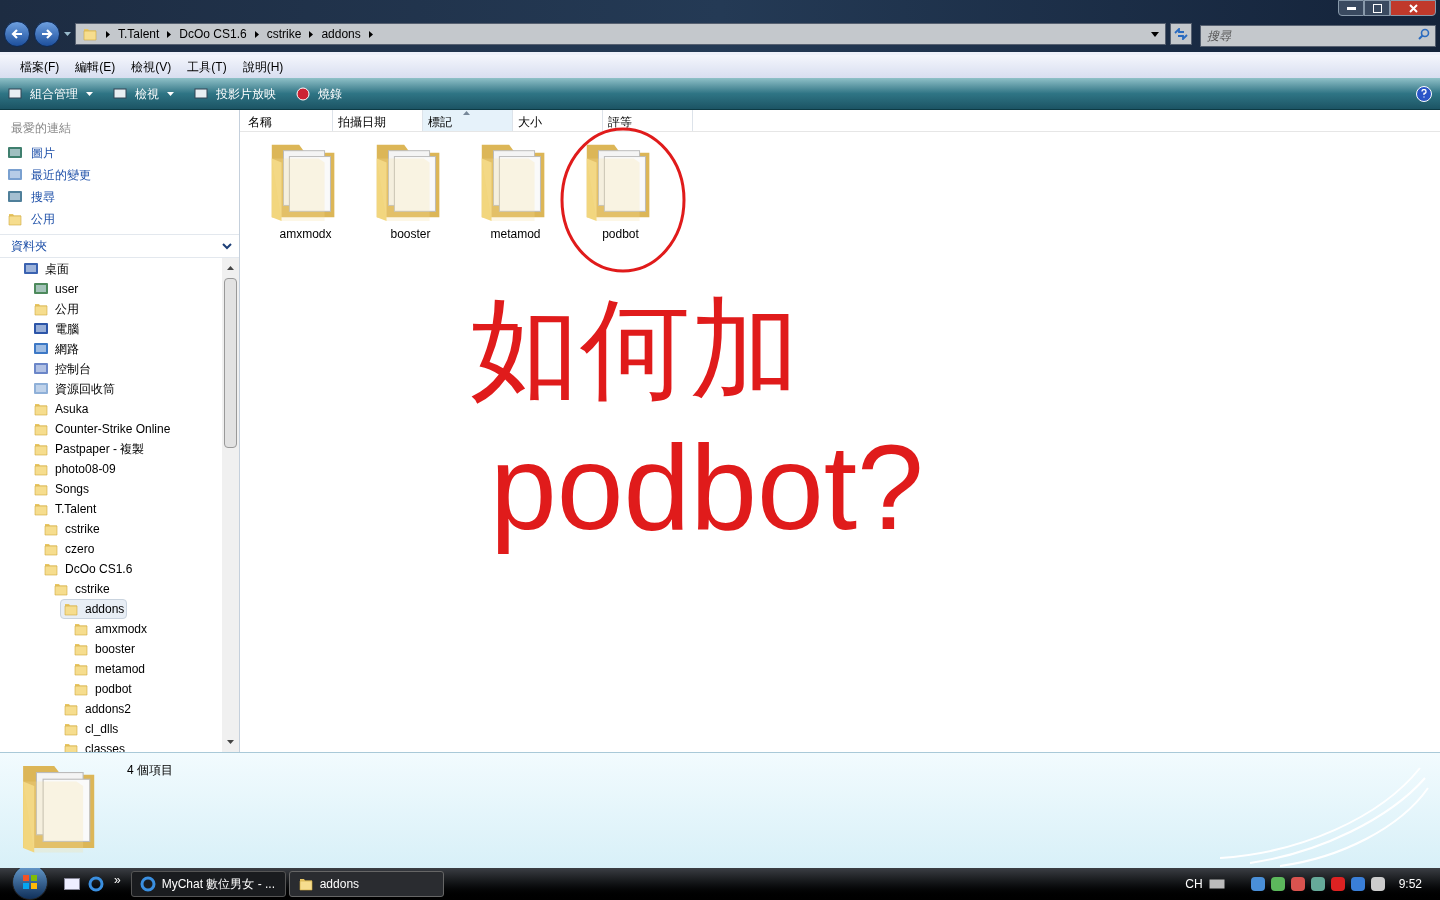 This screenshot has width=1440, height=900. I want to click on disc-icon, so click(303, 93).